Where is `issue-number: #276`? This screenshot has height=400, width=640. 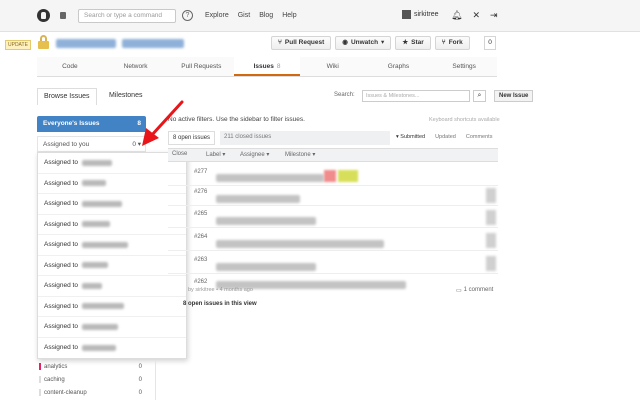 issue-number: #276 is located at coordinates (201, 192).